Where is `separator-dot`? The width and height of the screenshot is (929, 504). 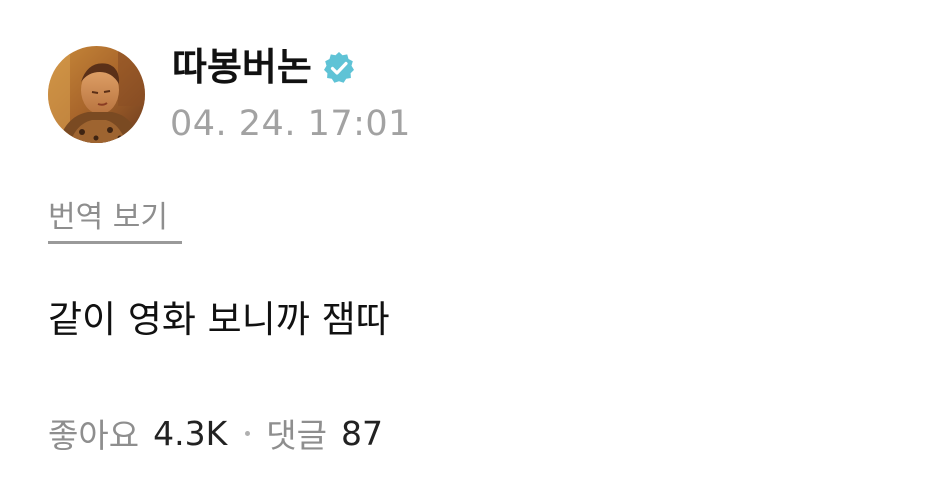 separator-dot is located at coordinates (248, 433).